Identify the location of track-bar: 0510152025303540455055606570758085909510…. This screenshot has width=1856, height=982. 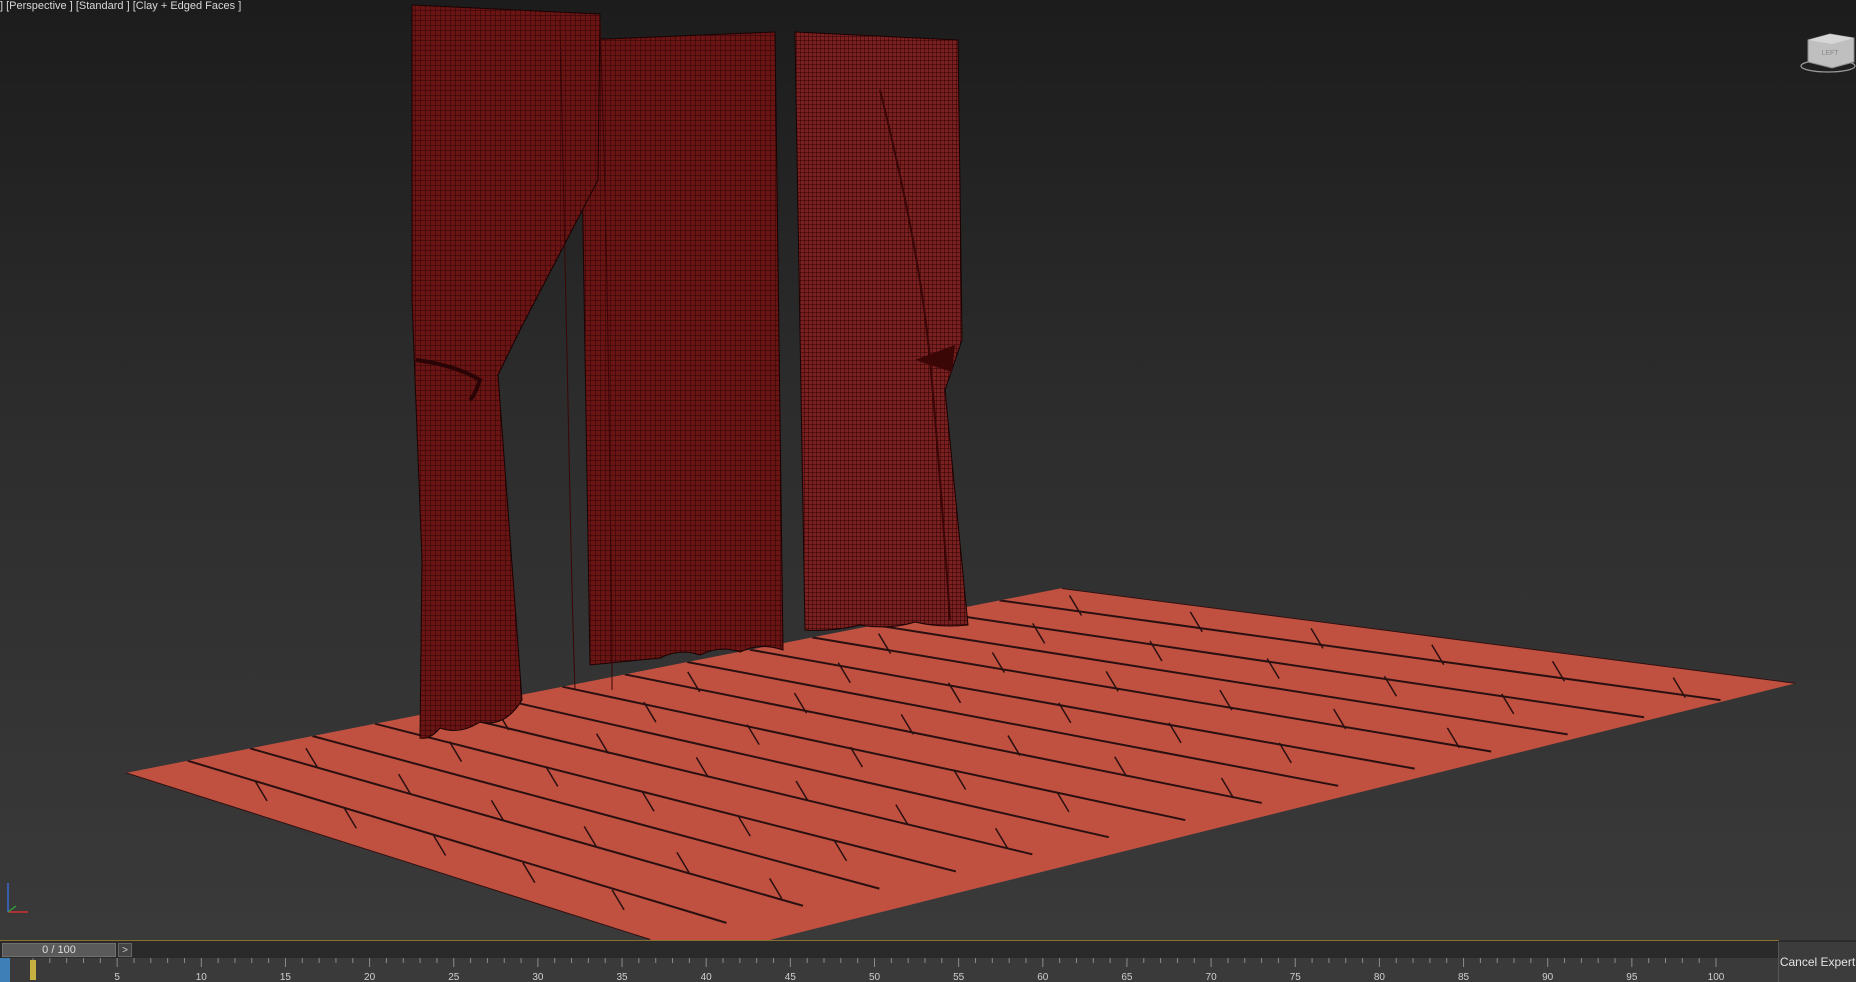
(889, 970).